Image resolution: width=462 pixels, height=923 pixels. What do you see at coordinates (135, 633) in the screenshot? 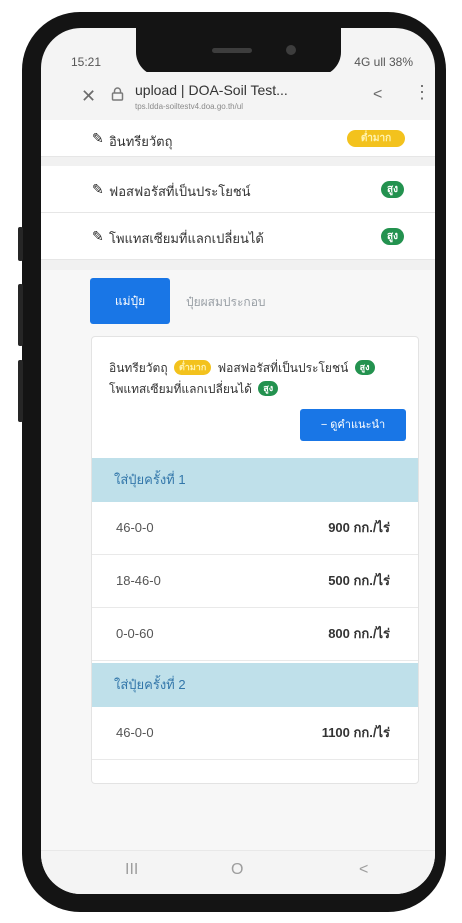
I see `fertilizer-formula: 0-0-60` at bounding box center [135, 633].